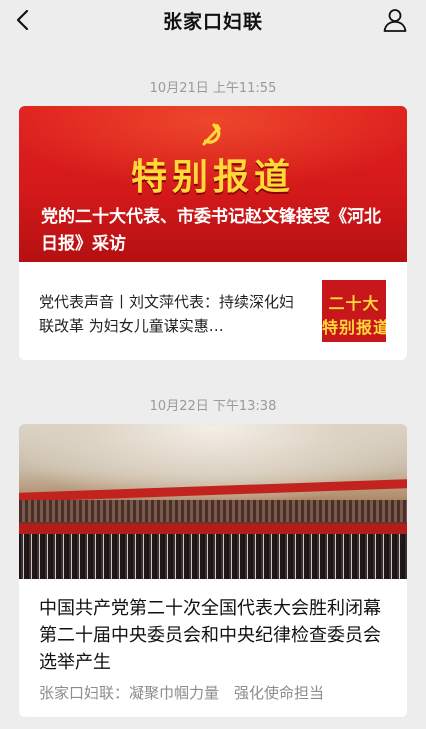 This screenshot has height=729, width=426. I want to click on article-subtitle: 张家口妇联：凝聚巾帼力量 强化使命担当, so click(182, 693).